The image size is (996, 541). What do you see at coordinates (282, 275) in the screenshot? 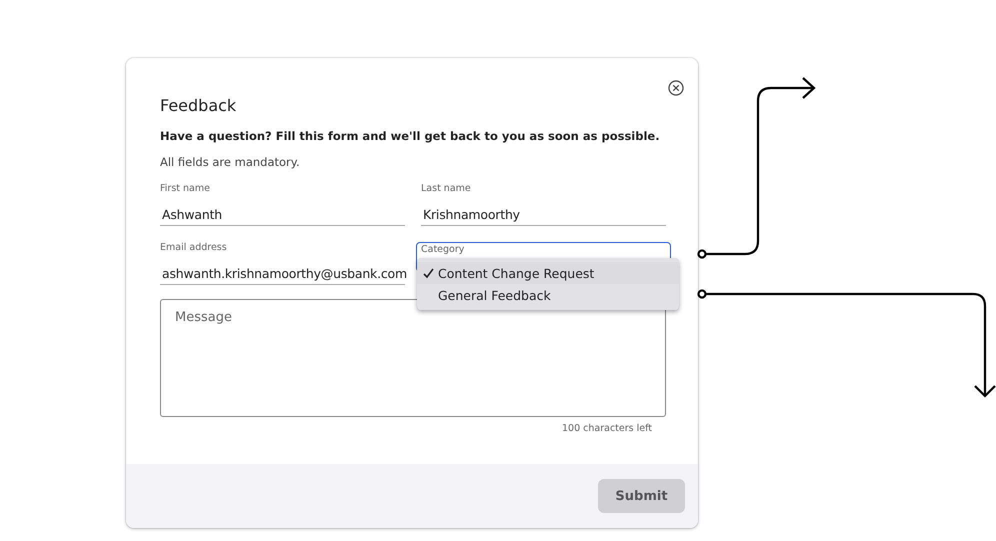
I see `input-field: ashwanth.krishnamoorthy@usbank.com` at bounding box center [282, 275].